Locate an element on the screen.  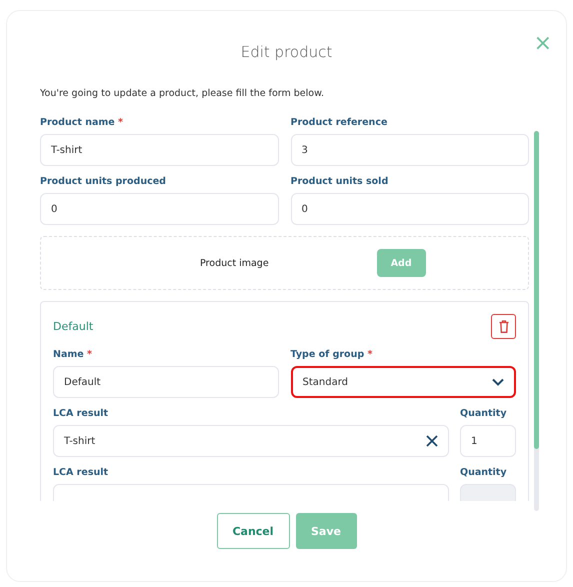
field-label: Name * is located at coordinates (73, 354).